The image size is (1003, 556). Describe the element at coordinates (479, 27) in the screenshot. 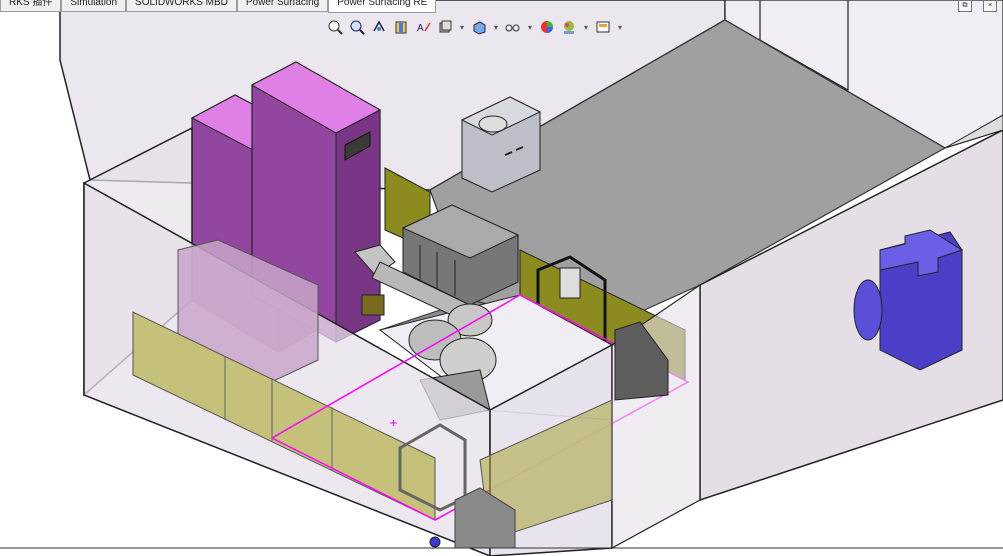

I see `display-style-icon` at that location.